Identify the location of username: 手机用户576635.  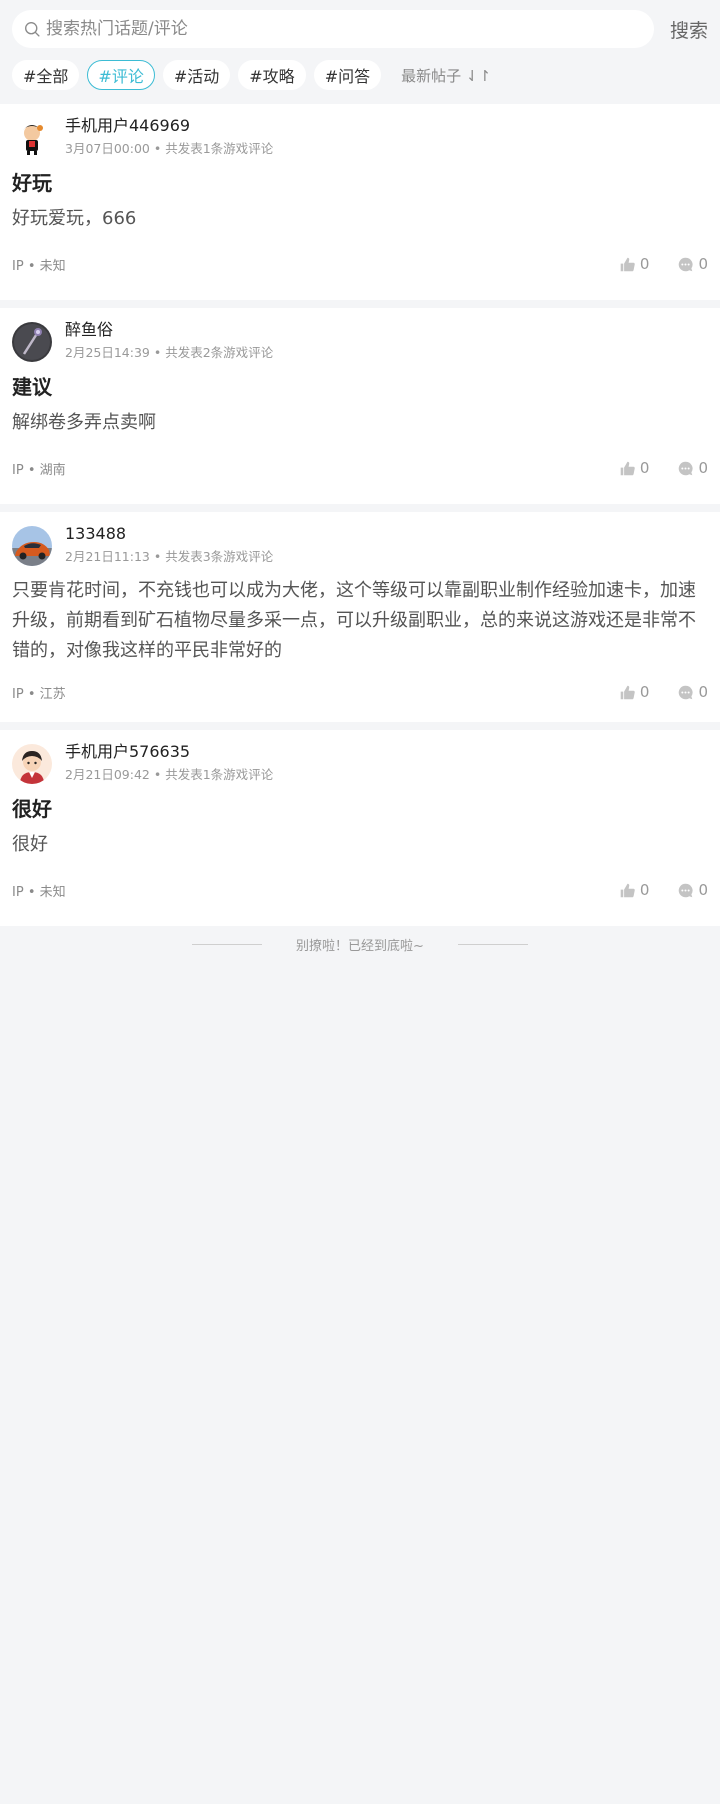
(169, 752).